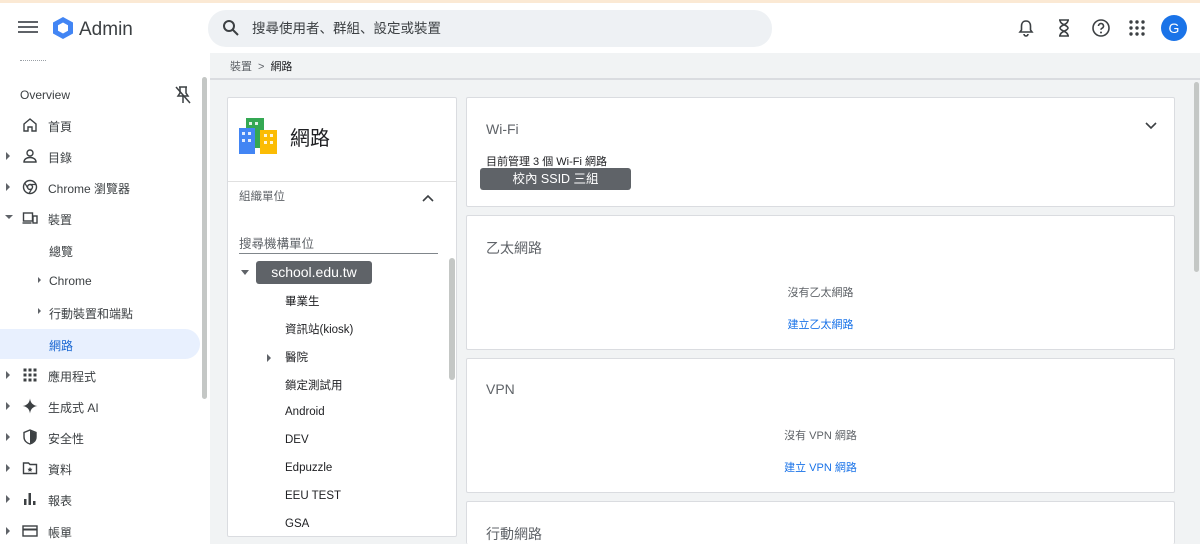  I want to click on wifi-card: Wi-Fi 目前管理 3 個 Wi-Fi 網路 校內 SSID 三組, so click(820, 152).